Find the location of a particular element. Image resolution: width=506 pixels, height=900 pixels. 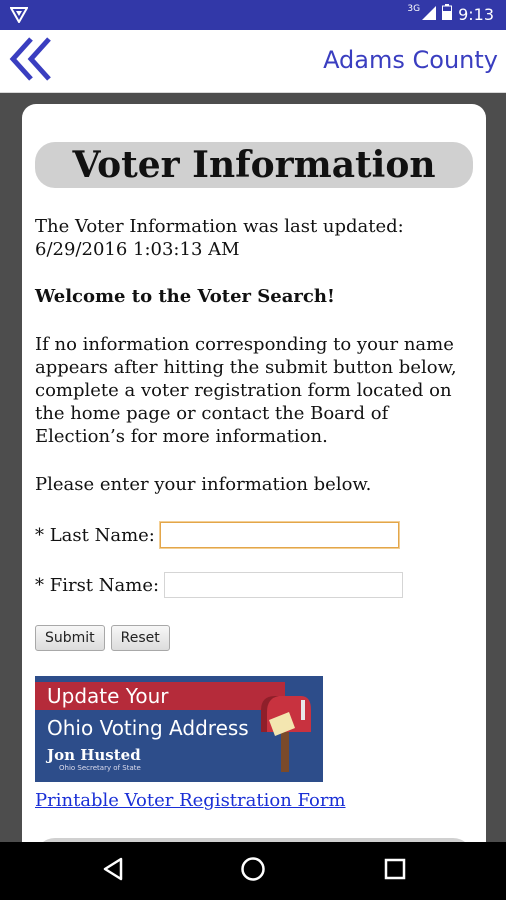

last-updated-timestamp: 6/29/2016 1:03:13 AM is located at coordinates (137, 249).